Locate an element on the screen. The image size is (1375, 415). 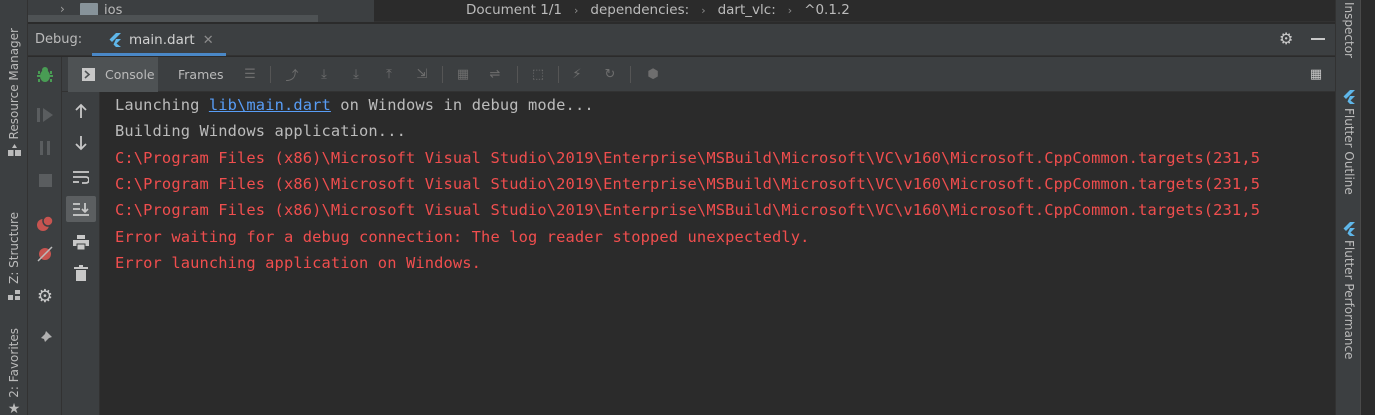
tab-main-dart: main.dart ✕ is located at coordinates (159, 40).